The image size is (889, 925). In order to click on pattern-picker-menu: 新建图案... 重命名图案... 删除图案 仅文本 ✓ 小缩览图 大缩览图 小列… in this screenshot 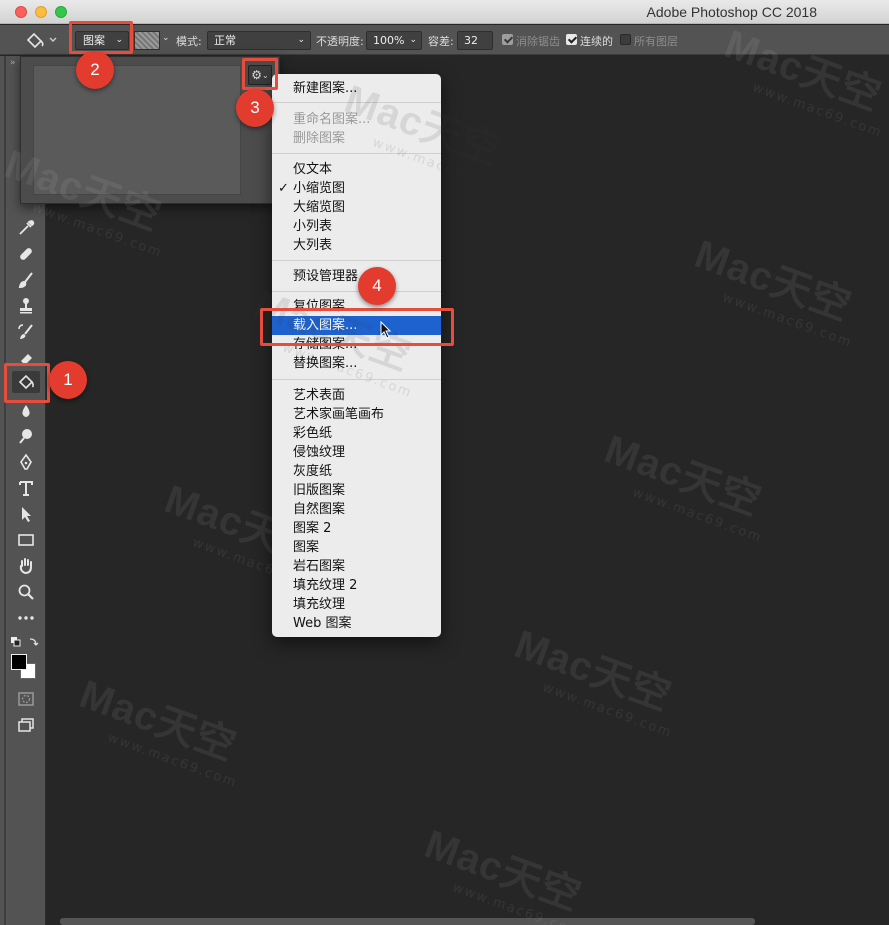, I will do `click(356, 355)`.